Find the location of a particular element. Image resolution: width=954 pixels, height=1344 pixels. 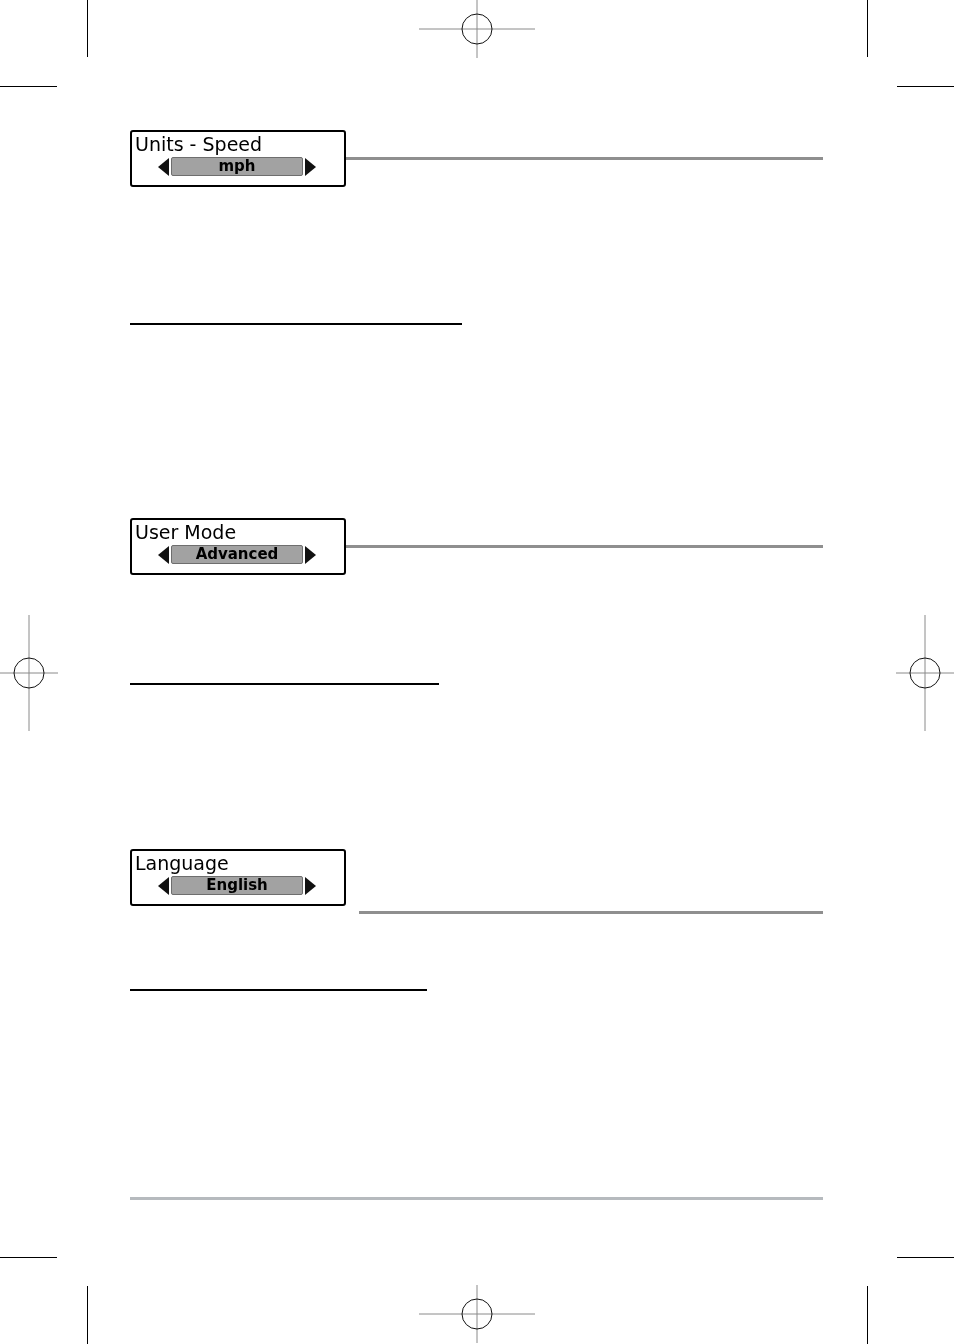

menu-value: Advanced is located at coordinates (237, 554).